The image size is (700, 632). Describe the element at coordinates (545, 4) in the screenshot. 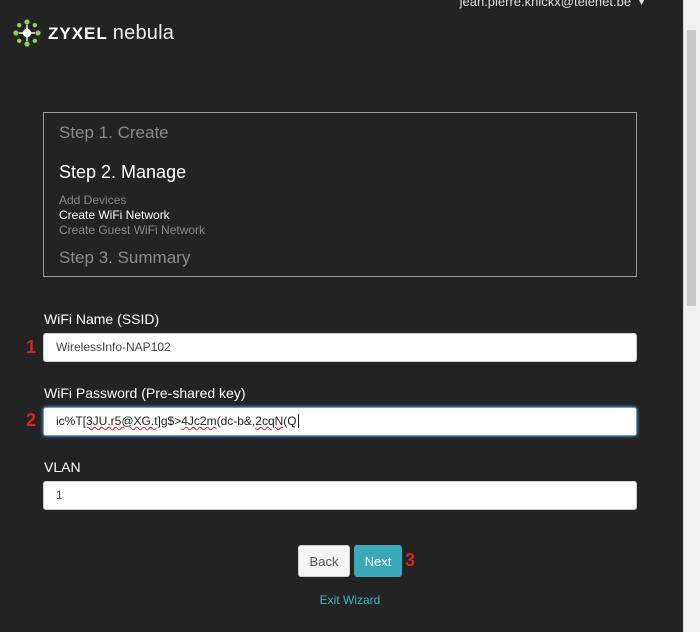

I see `user-email: jean.pierre.knickx@telenet.be` at that location.